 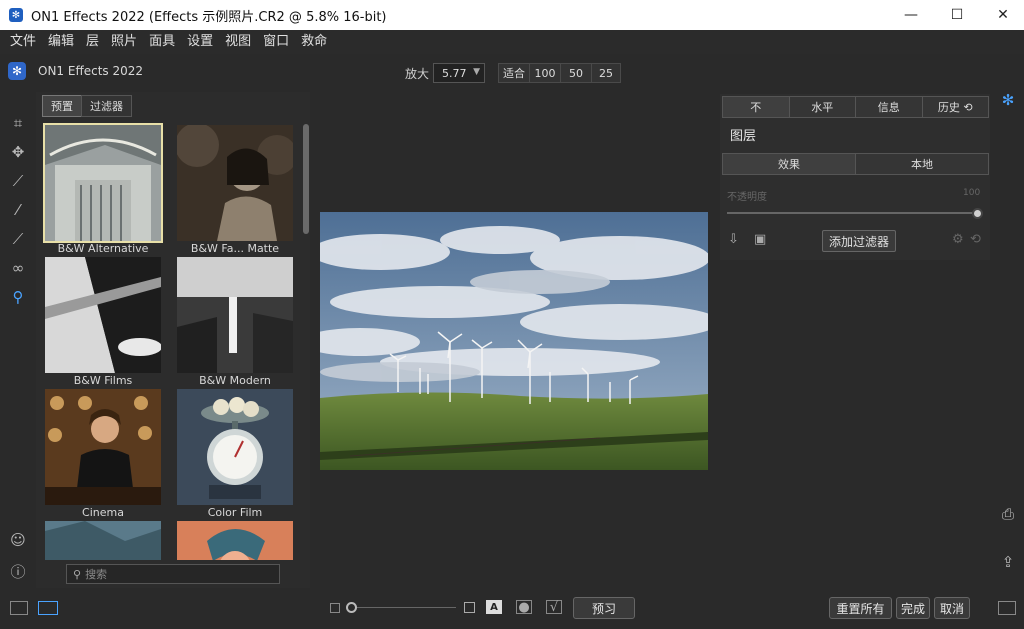 I want to click on zoom-value: 5.77, so click(x=454, y=73).